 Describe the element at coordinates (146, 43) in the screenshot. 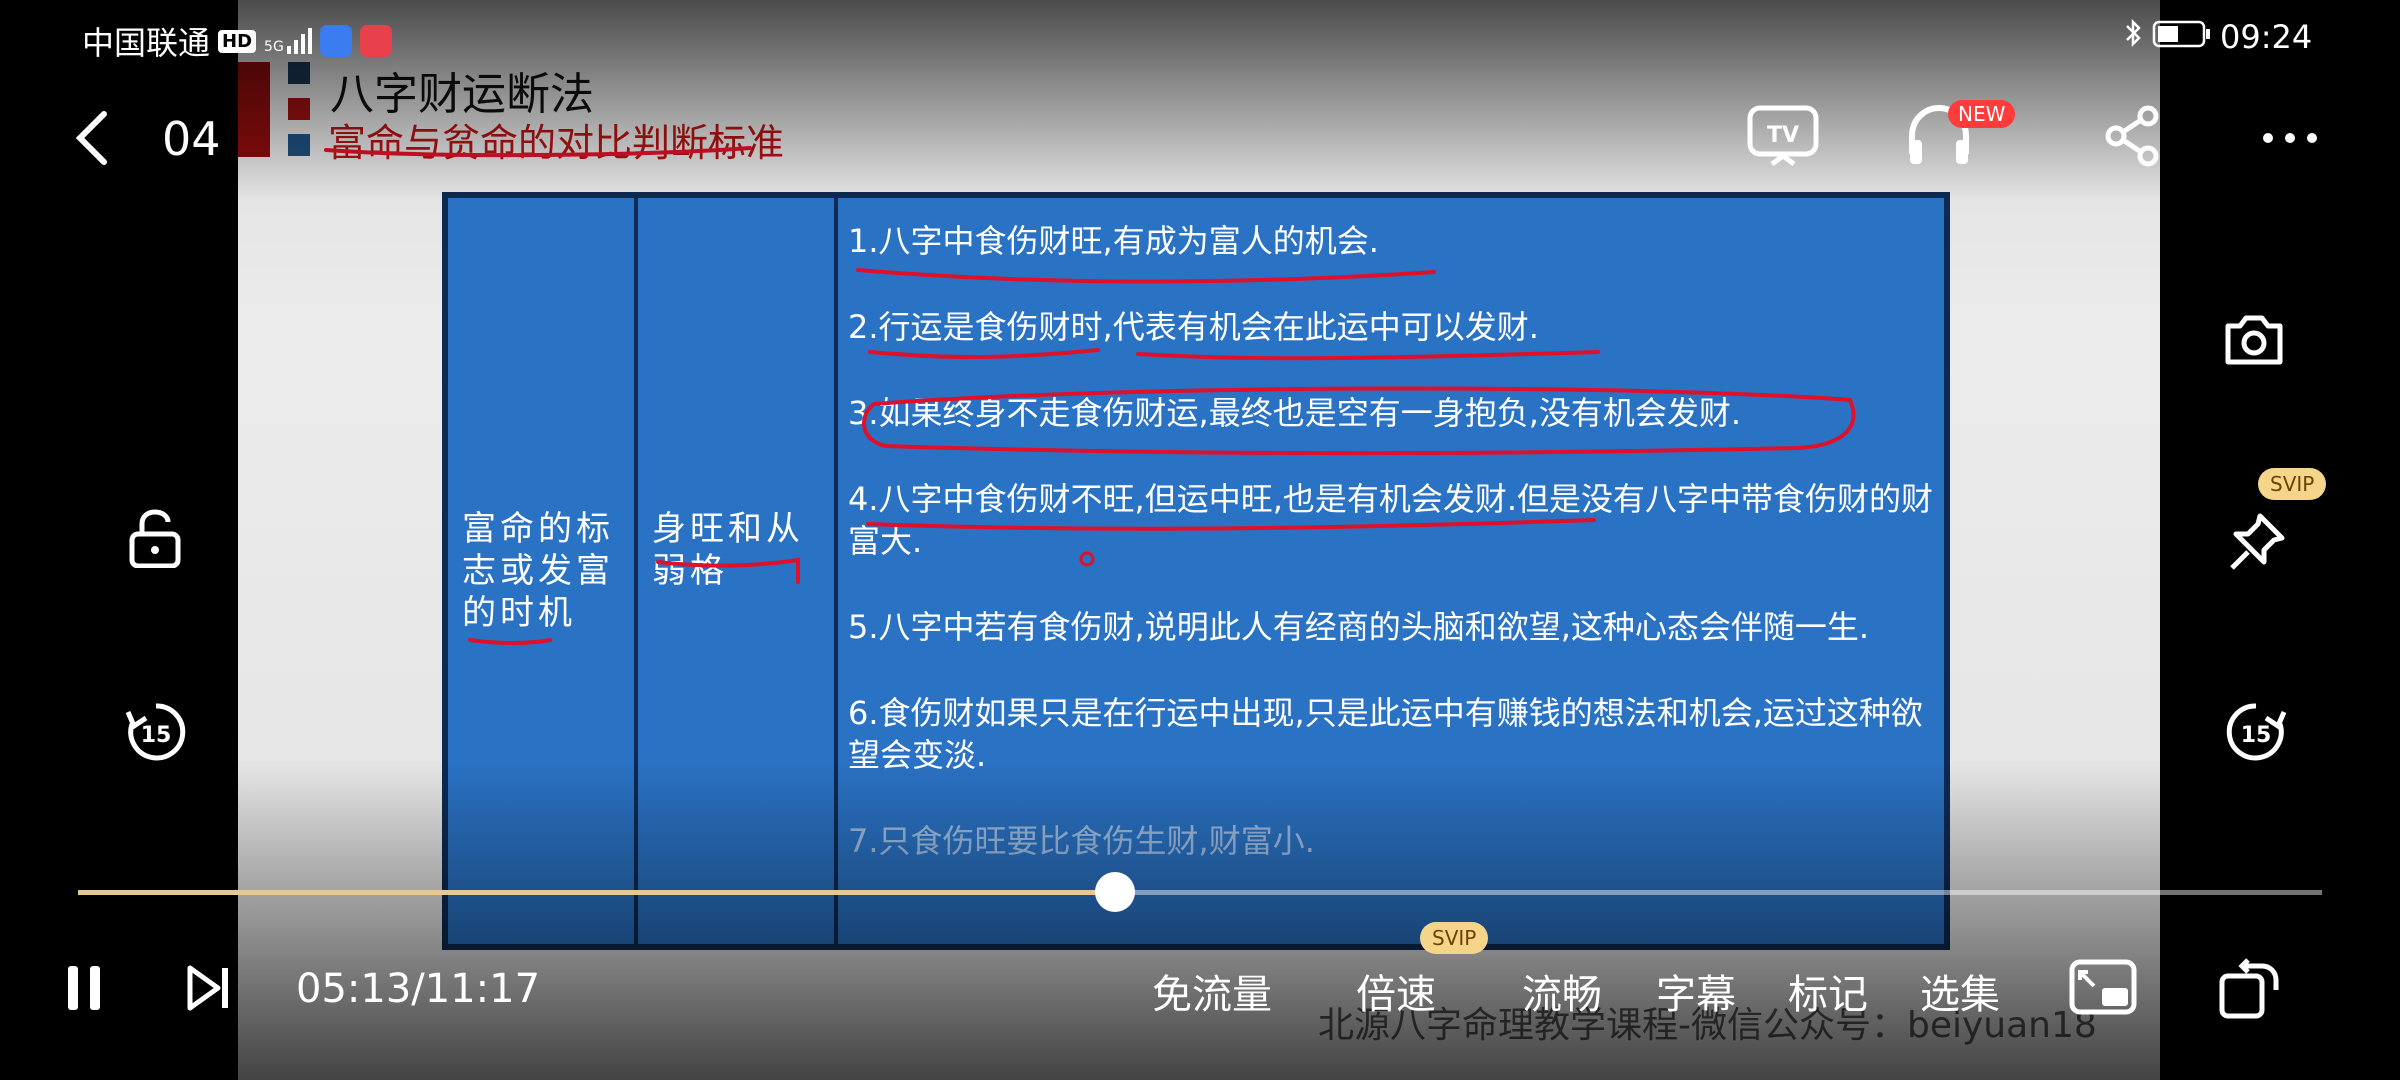

I see `carrier-name: 中国联通` at that location.